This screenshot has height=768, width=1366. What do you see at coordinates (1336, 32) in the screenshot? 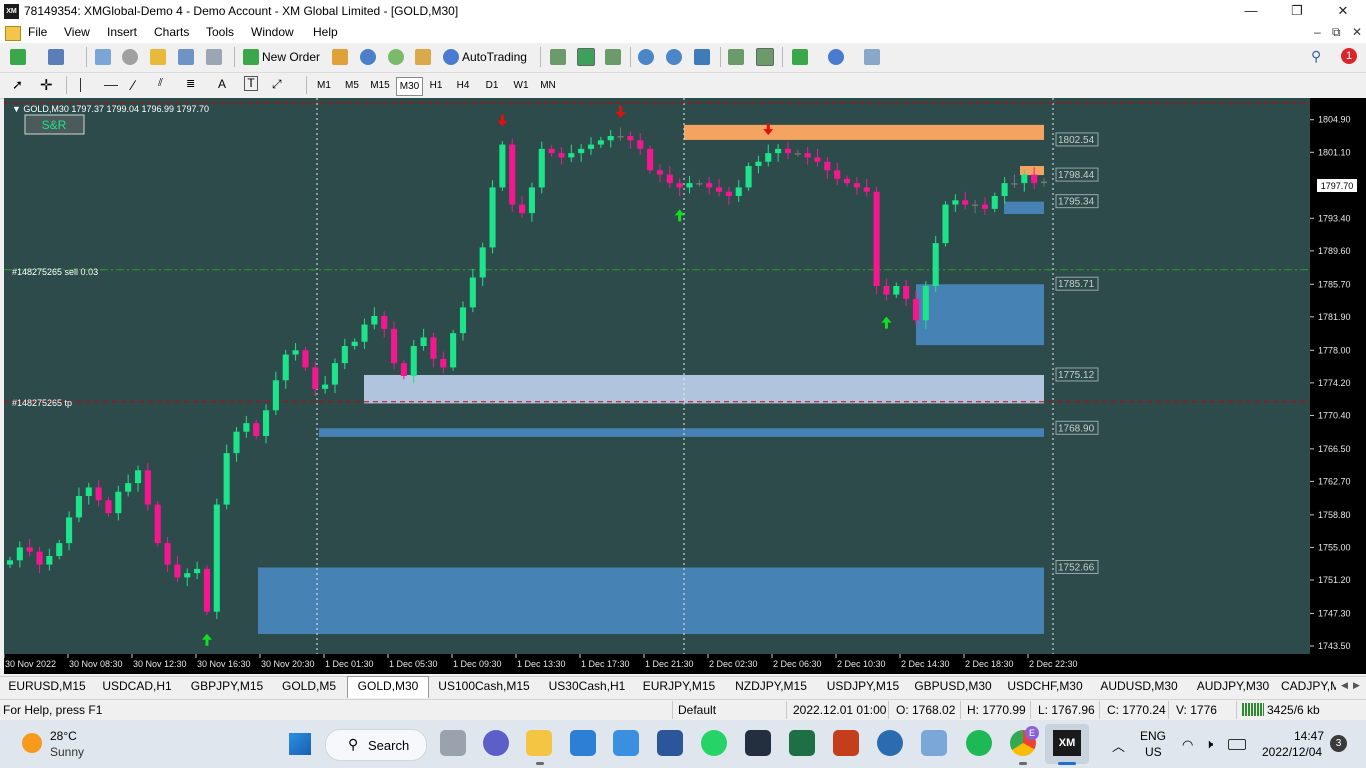
I see `mdi-restore-button: ⧉` at bounding box center [1336, 32].